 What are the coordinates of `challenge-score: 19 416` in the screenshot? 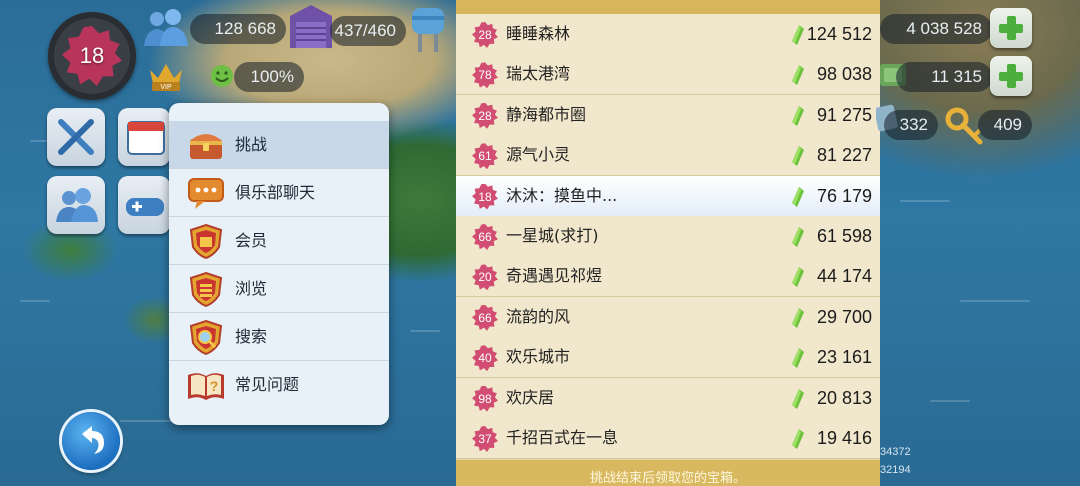 It's located at (844, 438).